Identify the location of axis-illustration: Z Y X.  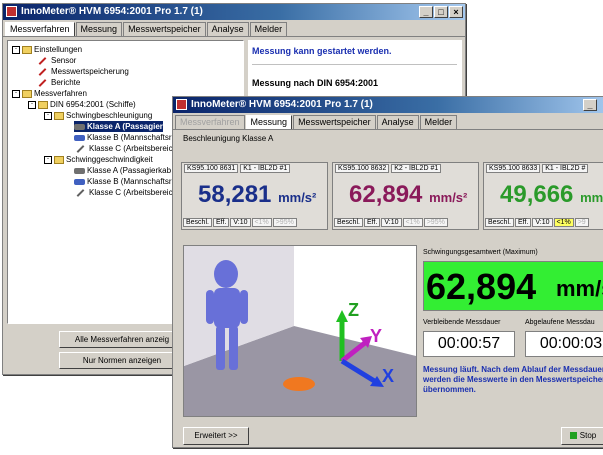
(300, 331).